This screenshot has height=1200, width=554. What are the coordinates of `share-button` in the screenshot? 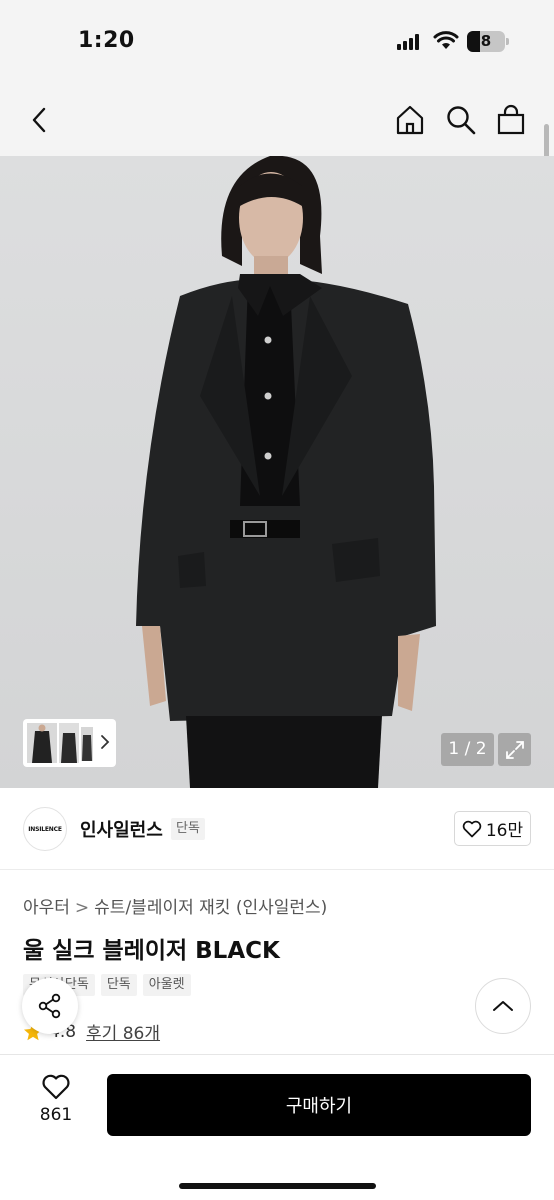 It's located at (50, 1006).